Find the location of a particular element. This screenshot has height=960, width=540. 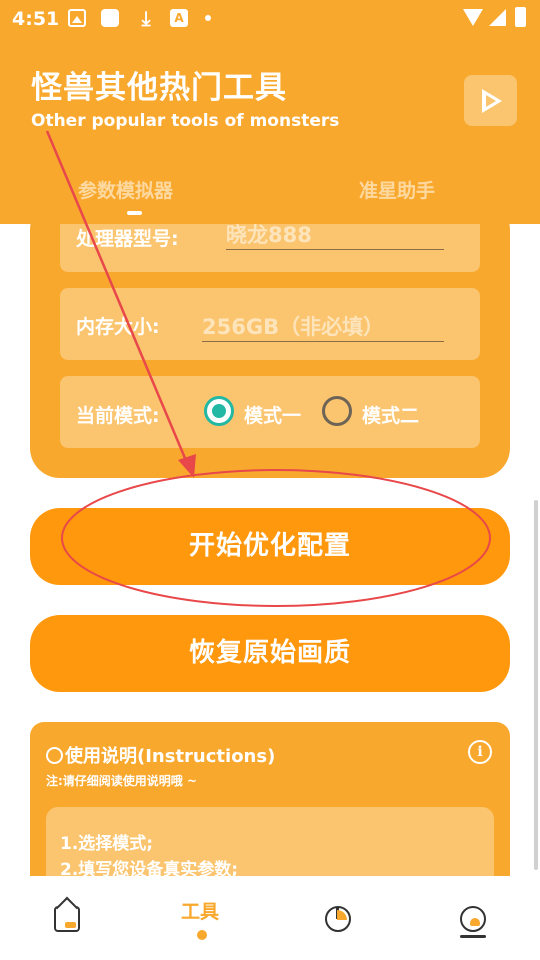

instruction-step: 1.选择模式; is located at coordinates (107, 844).